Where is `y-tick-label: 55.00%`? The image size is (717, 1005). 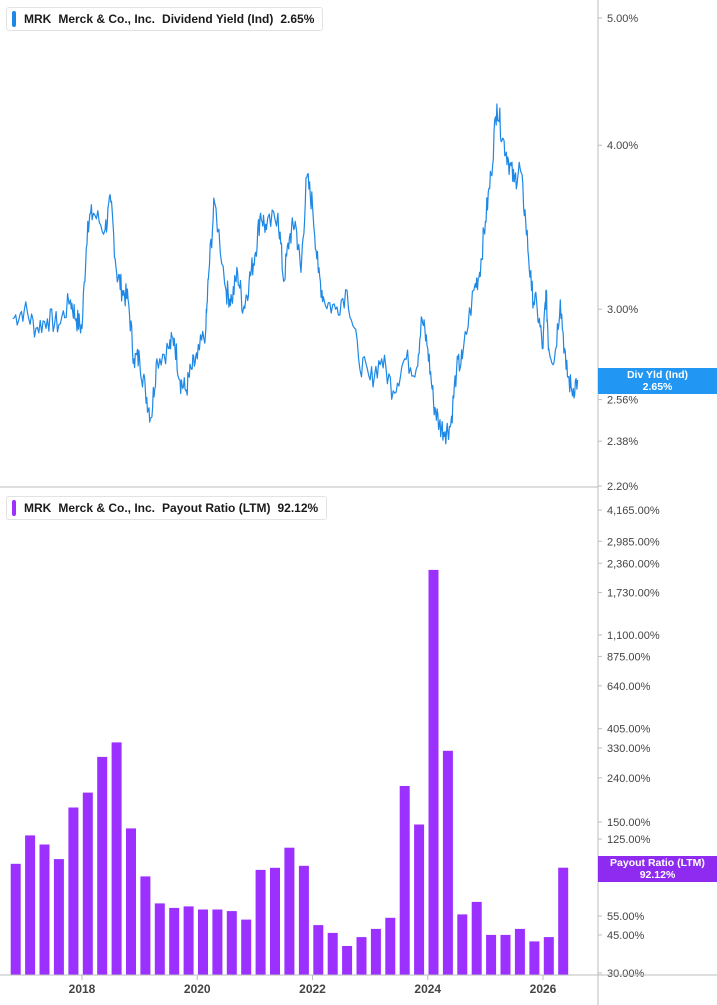 y-tick-label: 55.00% is located at coordinates (626, 917).